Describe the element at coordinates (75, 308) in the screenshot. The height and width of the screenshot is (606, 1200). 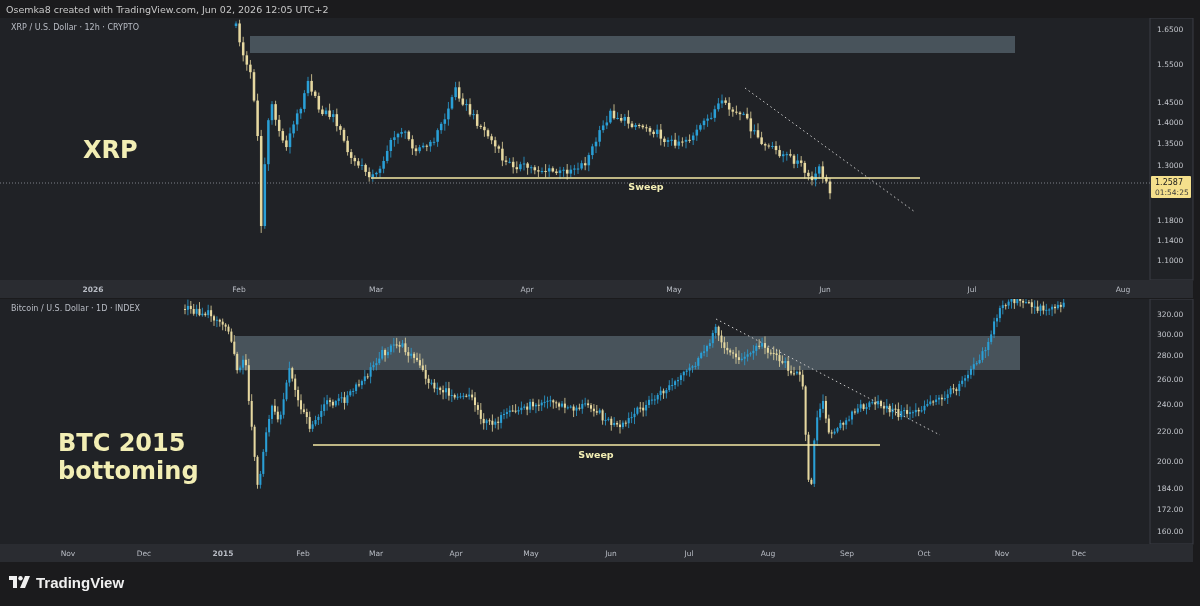
I see `symbol-title: Bitcoin / U.S. Dollar · 1D · INDEX` at that location.